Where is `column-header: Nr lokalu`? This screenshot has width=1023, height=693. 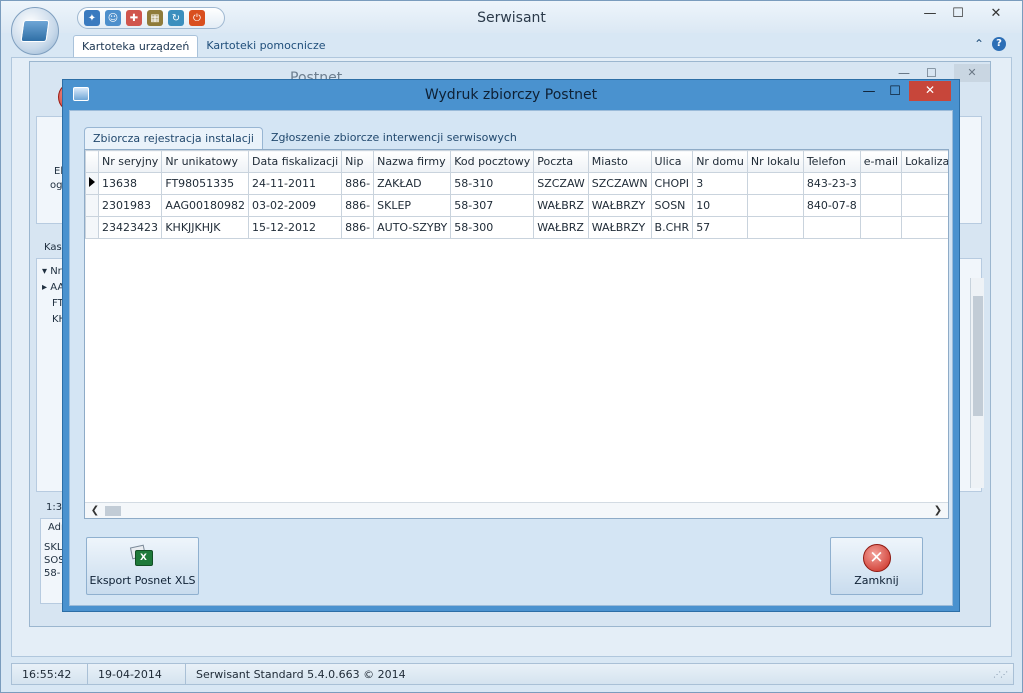 column-header: Nr lokalu is located at coordinates (775, 161).